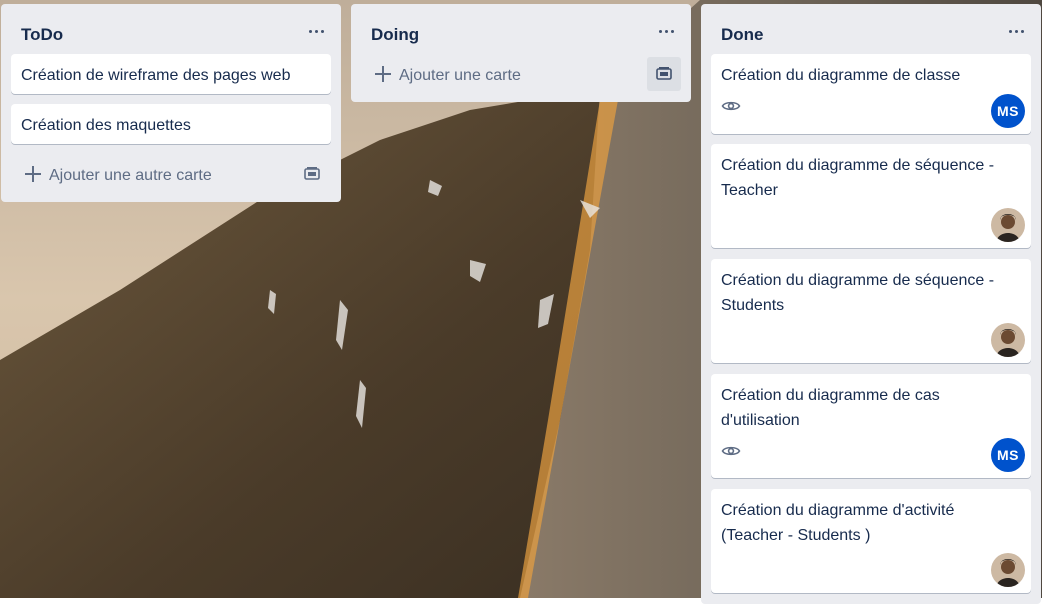 This screenshot has width=1042, height=604. I want to click on add-card-label: Ajouter une autre carte, so click(130, 175).